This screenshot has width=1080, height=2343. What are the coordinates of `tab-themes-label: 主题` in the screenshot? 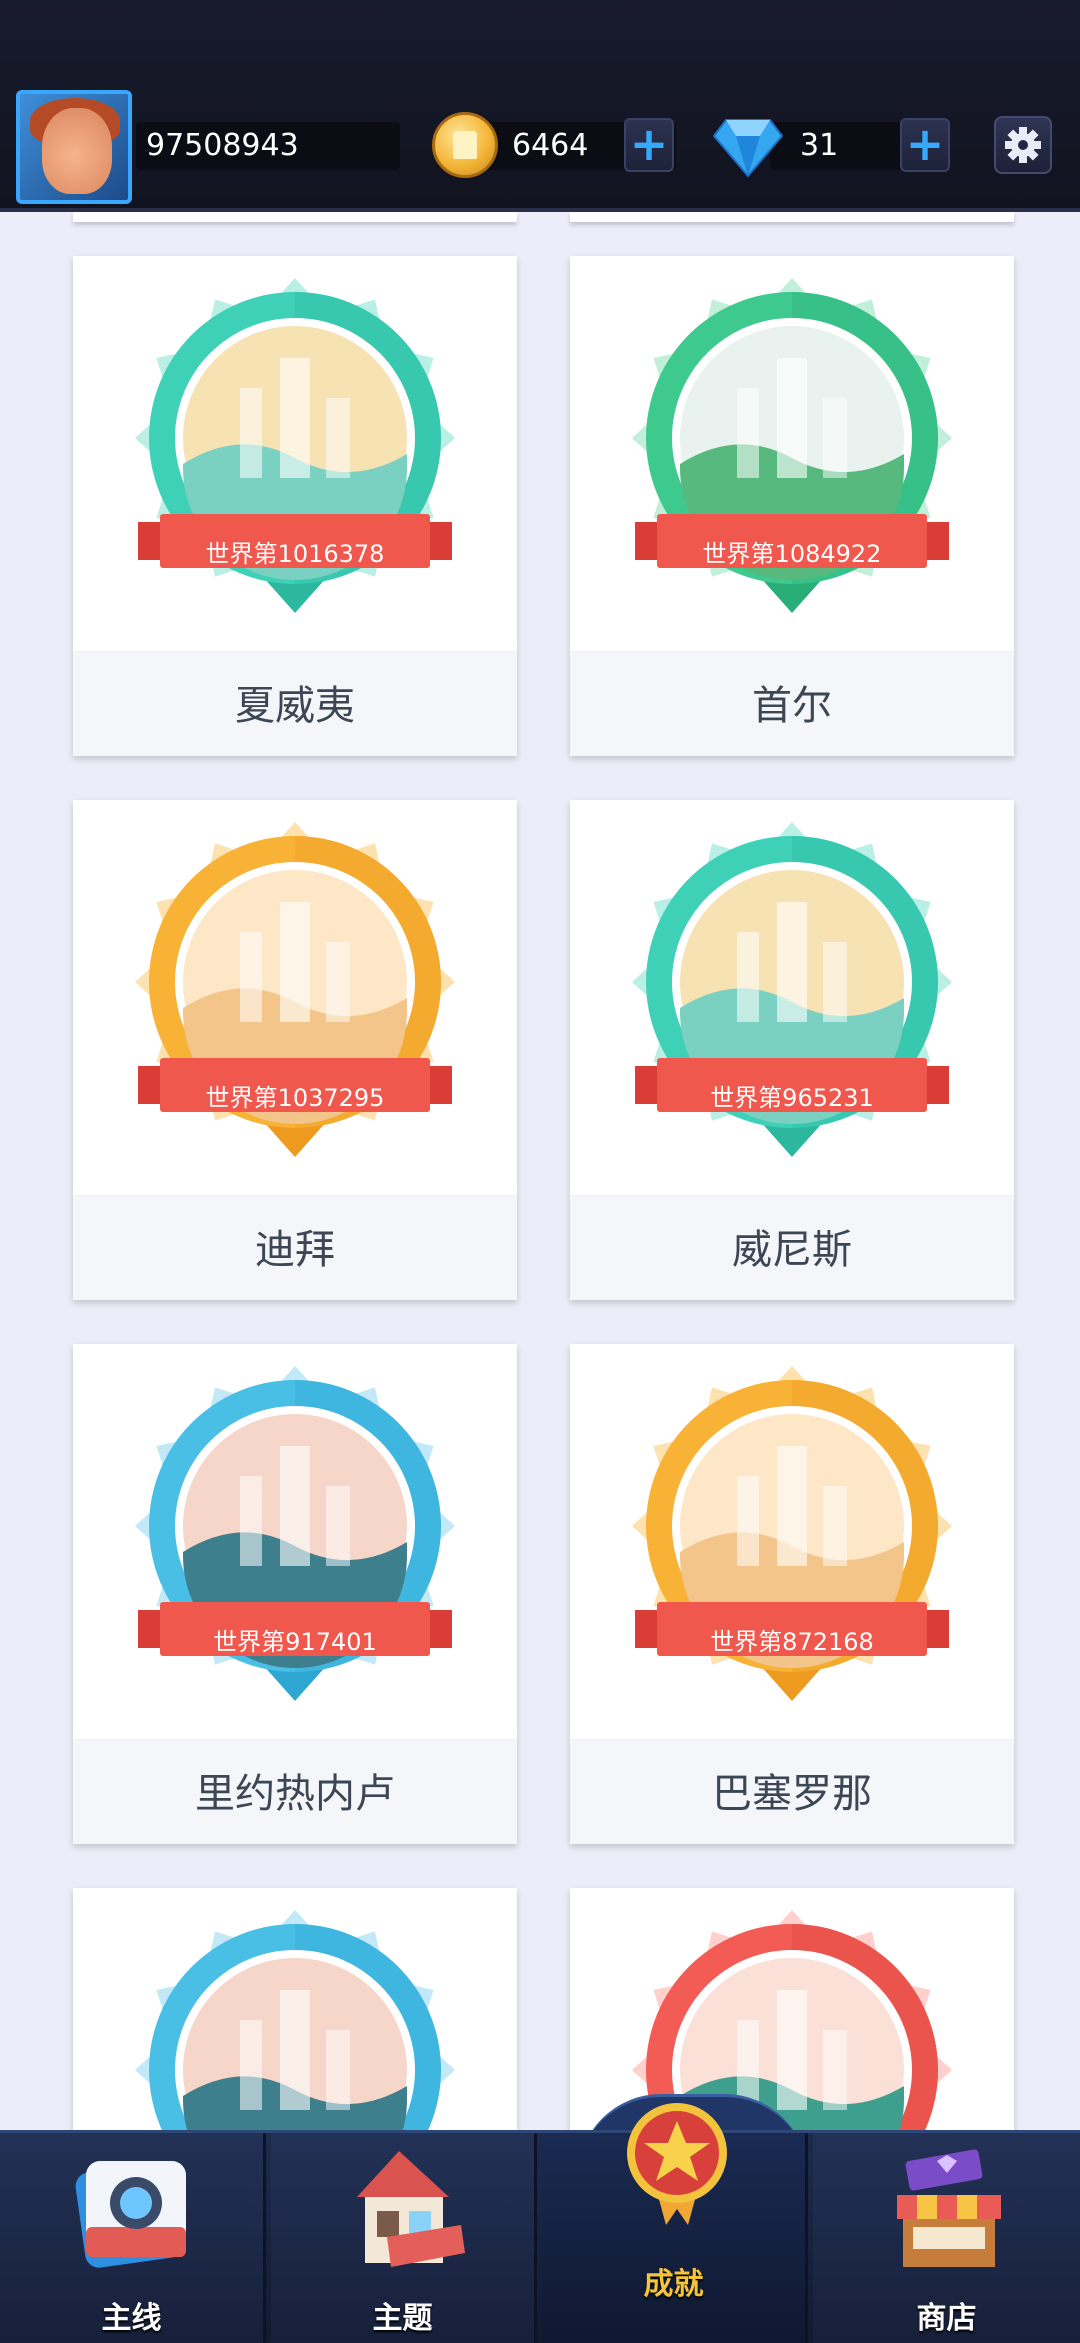 It's located at (402, 2318).